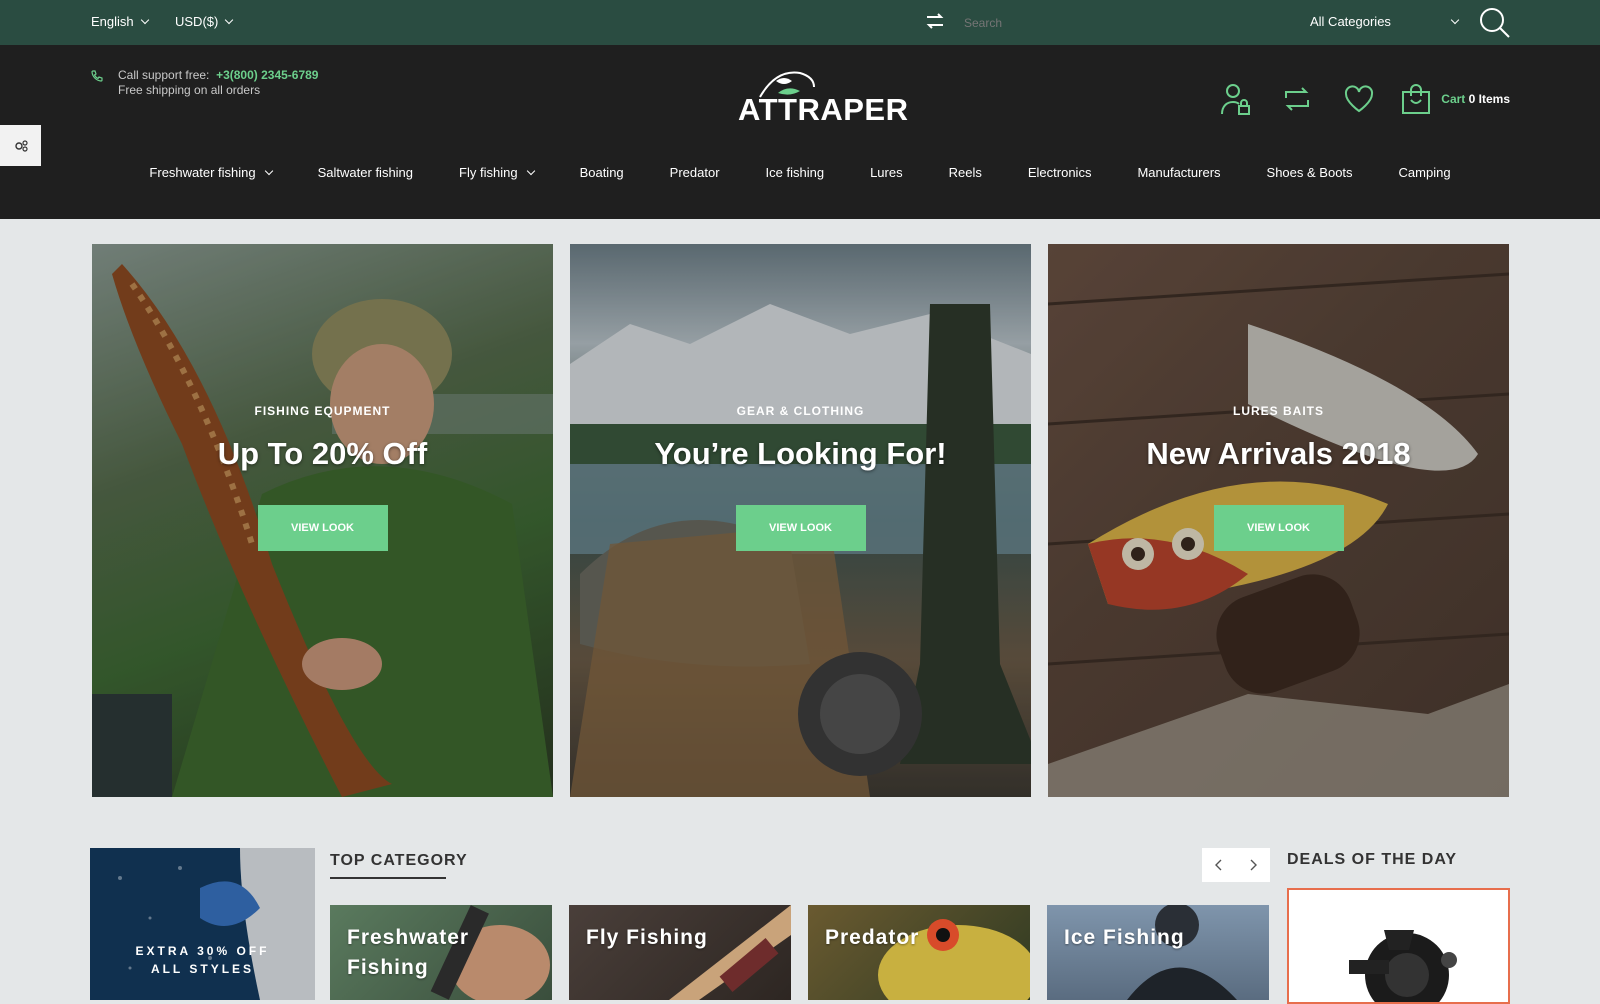 The width and height of the screenshot is (1600, 1004). I want to click on nav-item-label: Lures, so click(886, 172).